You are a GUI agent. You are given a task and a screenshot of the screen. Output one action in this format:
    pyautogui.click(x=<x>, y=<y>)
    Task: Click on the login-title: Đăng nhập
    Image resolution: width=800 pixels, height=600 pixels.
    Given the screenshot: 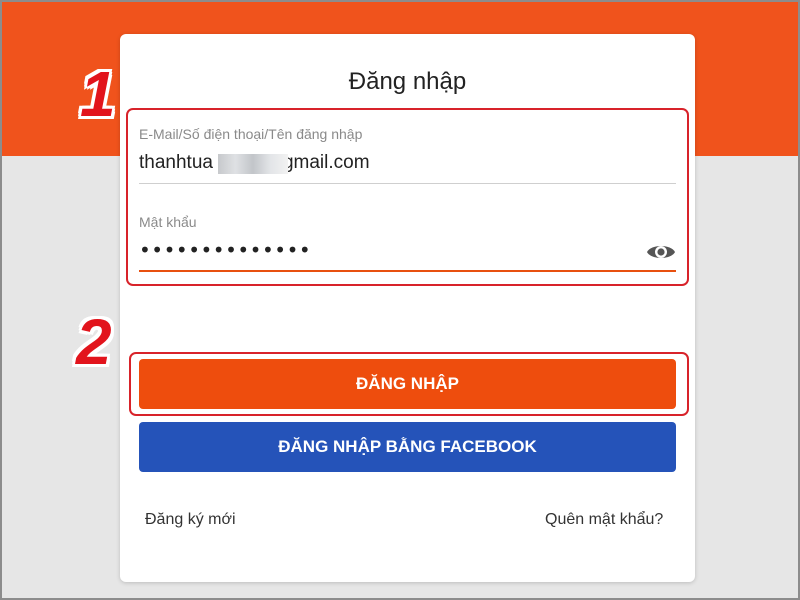 What is the action you would take?
    pyautogui.click(x=407, y=81)
    